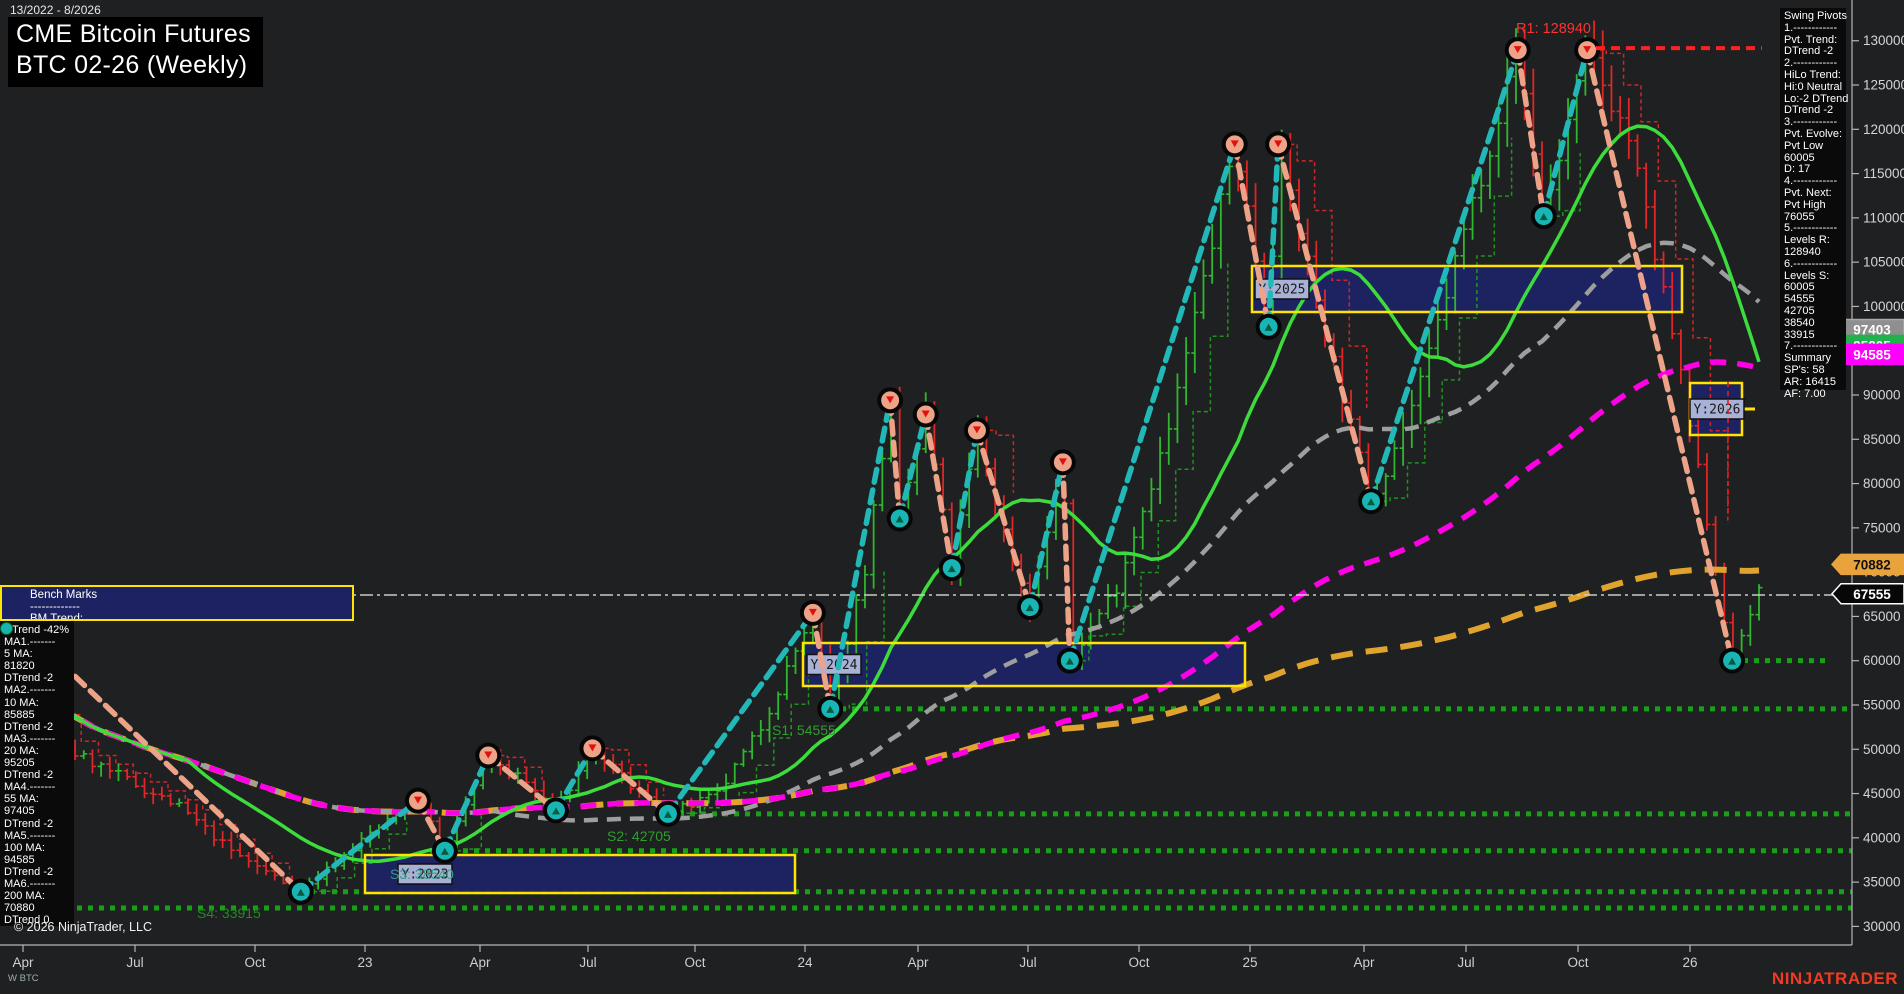 This screenshot has height=994, width=1904. Describe the element at coordinates (19, 908) in the screenshot. I see `bench-panel-line: 70880` at that location.